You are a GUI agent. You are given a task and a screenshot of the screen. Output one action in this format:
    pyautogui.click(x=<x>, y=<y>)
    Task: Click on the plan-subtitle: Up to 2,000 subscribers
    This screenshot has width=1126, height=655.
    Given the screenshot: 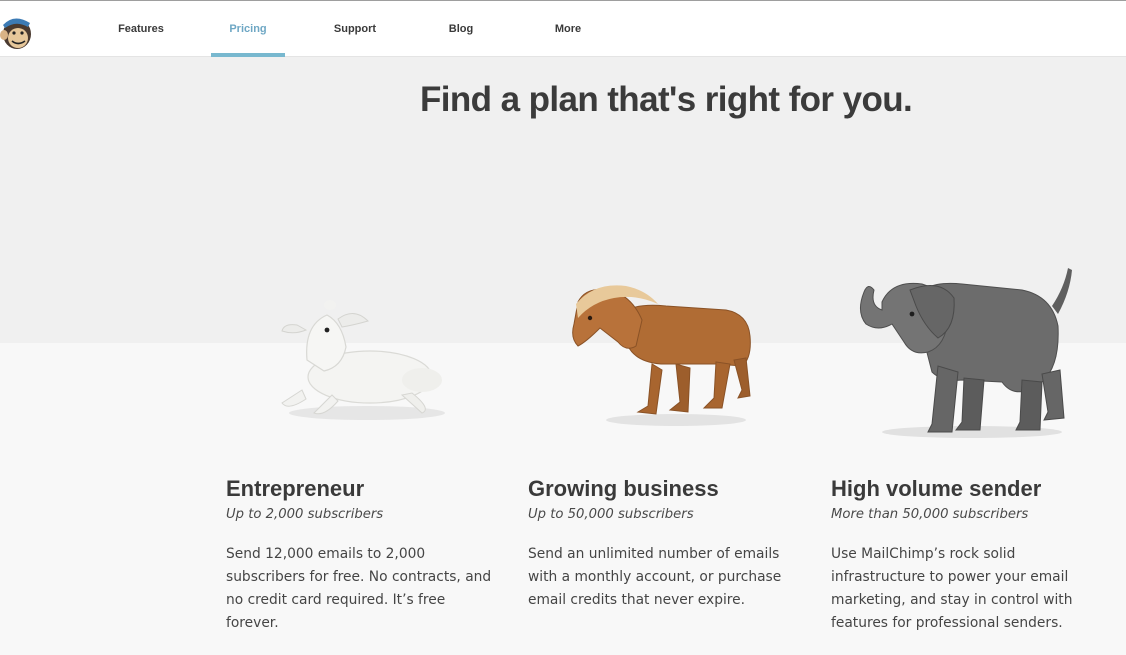 What is the action you would take?
    pyautogui.click(x=305, y=514)
    